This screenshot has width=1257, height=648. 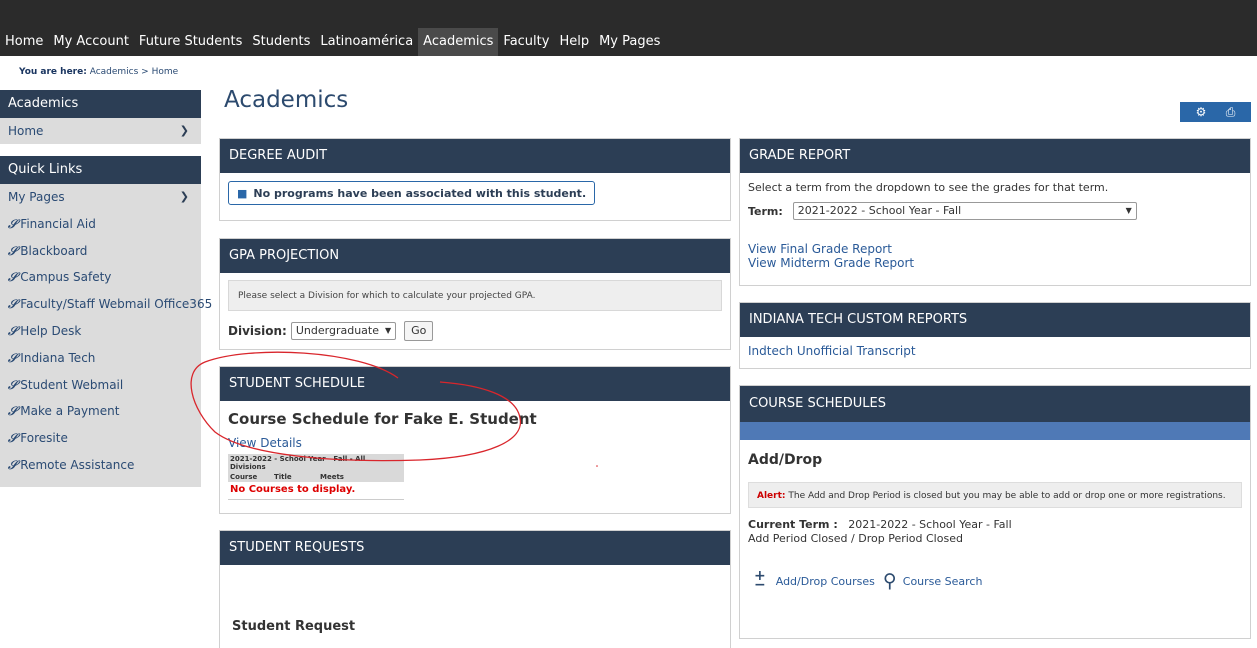 I want to click on search-icon: ⚲, so click(x=889, y=581).